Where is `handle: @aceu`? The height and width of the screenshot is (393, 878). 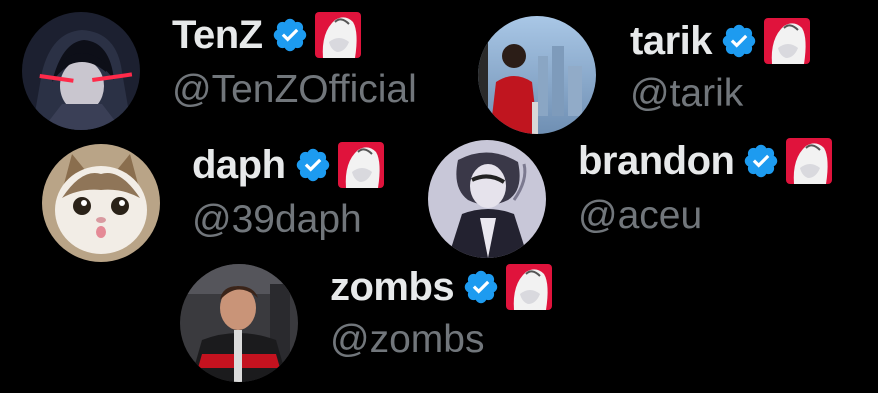
handle: @aceu is located at coordinates (640, 216).